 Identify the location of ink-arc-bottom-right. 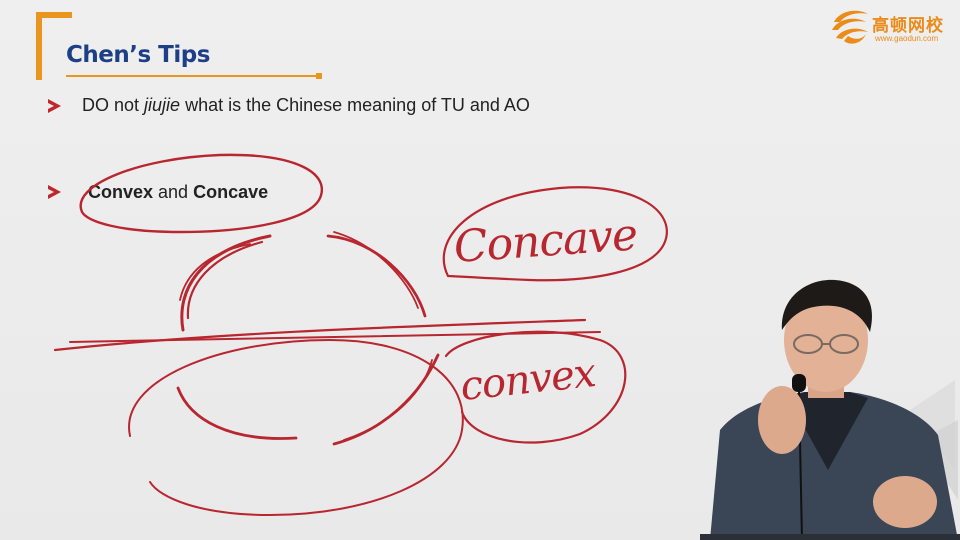
(386, 399).